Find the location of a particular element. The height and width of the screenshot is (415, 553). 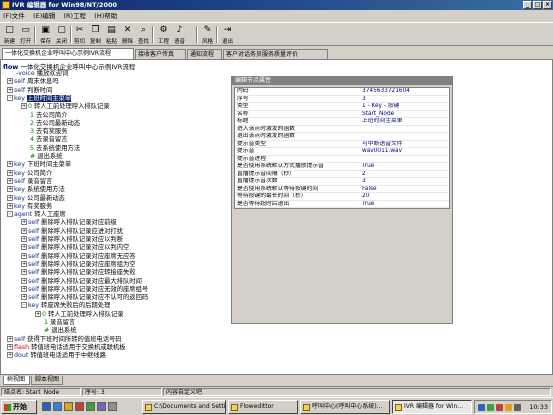

menu-file: (F)文件 is located at coordinates (14, 16).